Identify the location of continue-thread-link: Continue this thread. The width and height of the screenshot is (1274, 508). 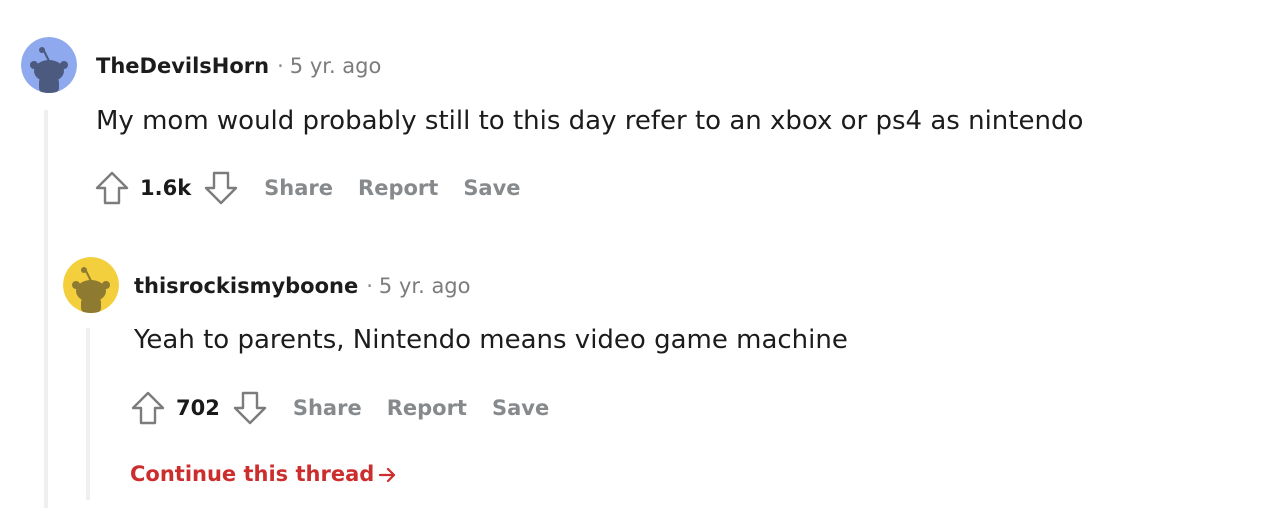
(264, 474).